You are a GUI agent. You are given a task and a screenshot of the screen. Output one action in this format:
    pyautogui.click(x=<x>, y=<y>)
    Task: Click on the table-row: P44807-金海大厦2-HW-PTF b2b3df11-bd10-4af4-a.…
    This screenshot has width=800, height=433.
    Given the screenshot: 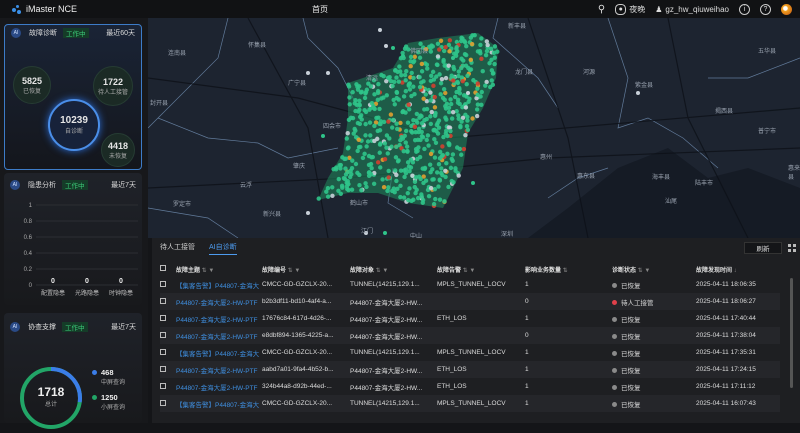 What is the action you would take?
    pyautogui.click(x=470, y=301)
    